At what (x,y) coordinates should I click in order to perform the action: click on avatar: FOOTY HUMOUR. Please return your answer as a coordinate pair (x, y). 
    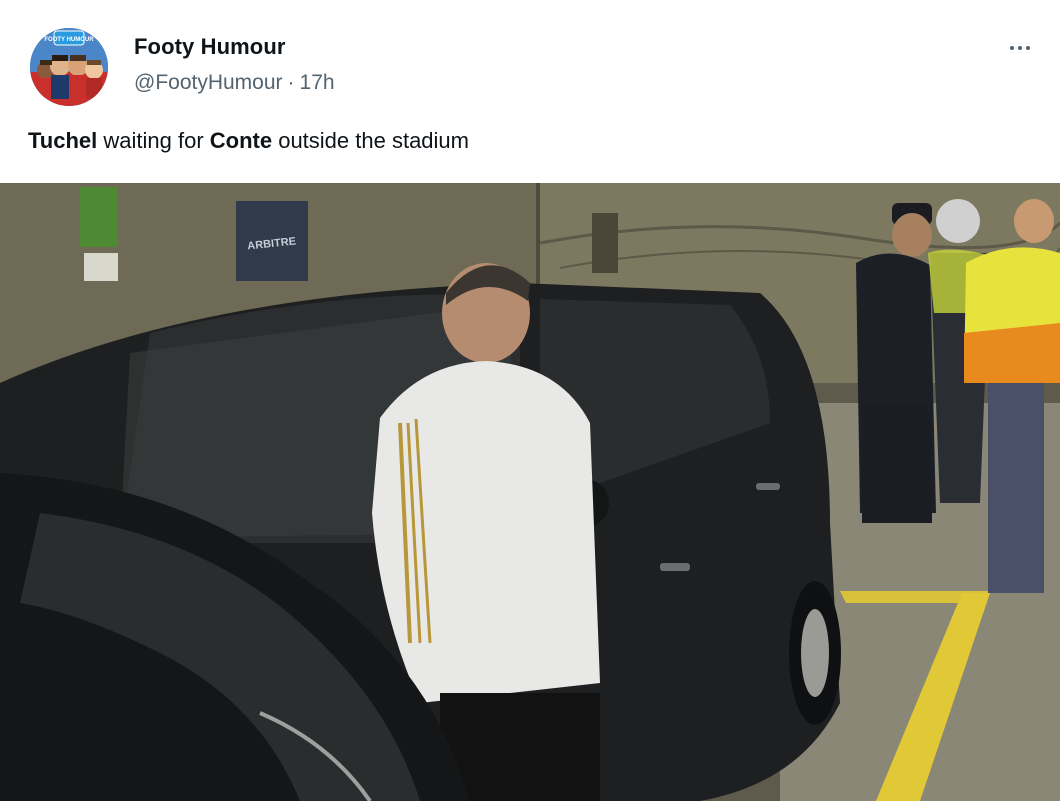
    Looking at the image, I should click on (69, 67).